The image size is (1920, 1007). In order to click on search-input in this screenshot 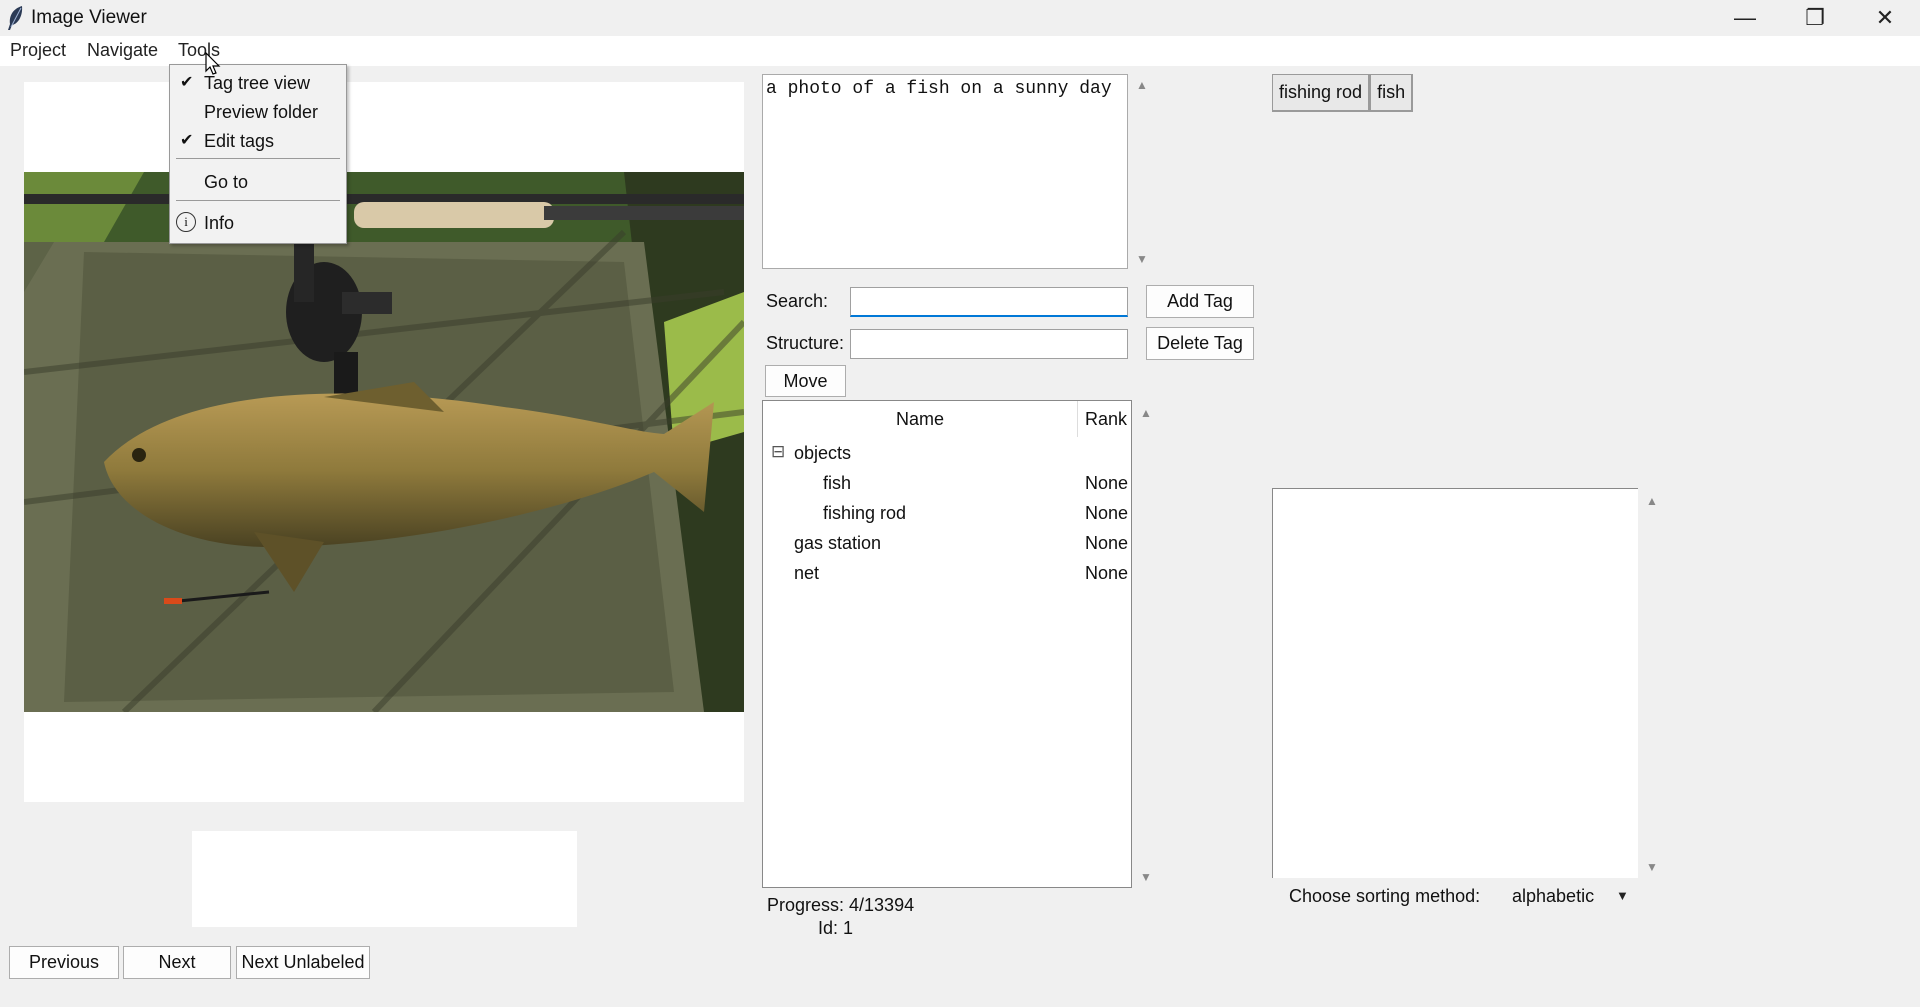, I will do `click(989, 302)`.